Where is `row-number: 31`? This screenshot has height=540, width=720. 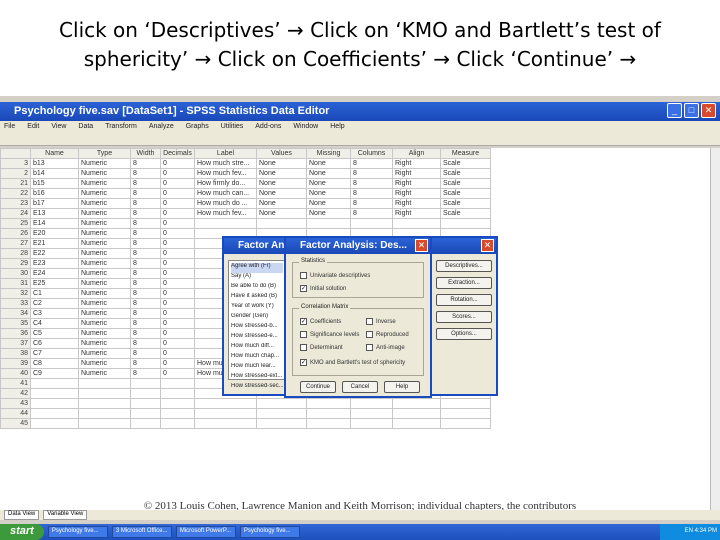 row-number: 31 is located at coordinates (15, 283).